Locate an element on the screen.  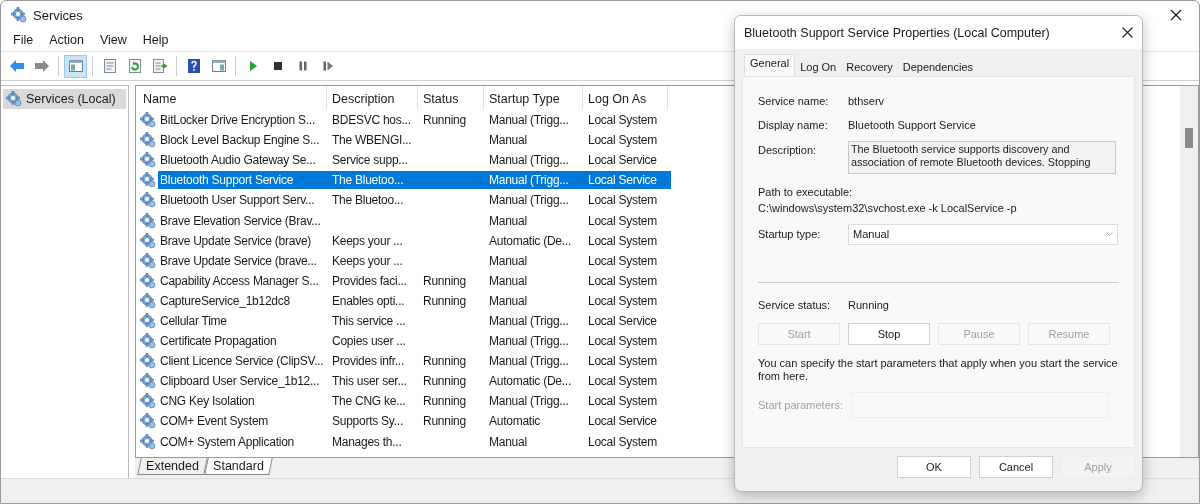
table-row: BitLocker Drive Encryption S... BDESVC hos... Running Manual (Trigg... Local System is located at coordinates (414, 120).